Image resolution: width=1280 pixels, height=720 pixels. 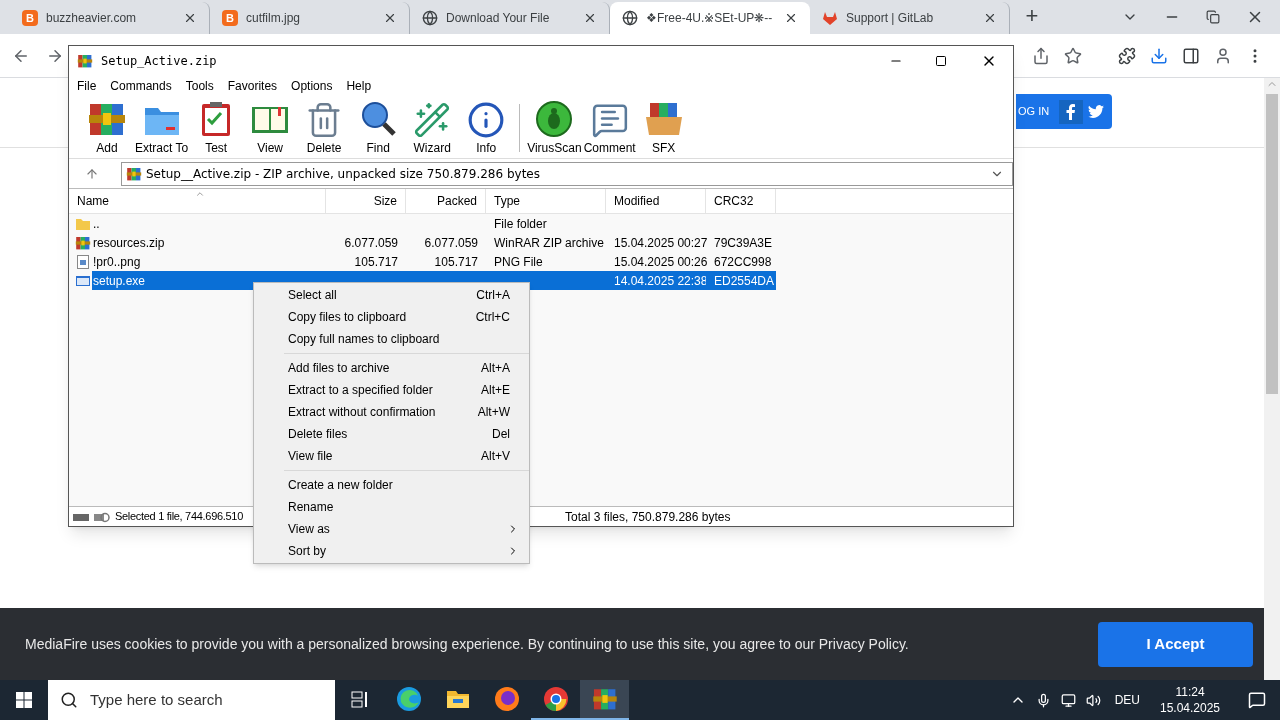 I want to click on toolbar-button: SFX, so click(x=663, y=127).